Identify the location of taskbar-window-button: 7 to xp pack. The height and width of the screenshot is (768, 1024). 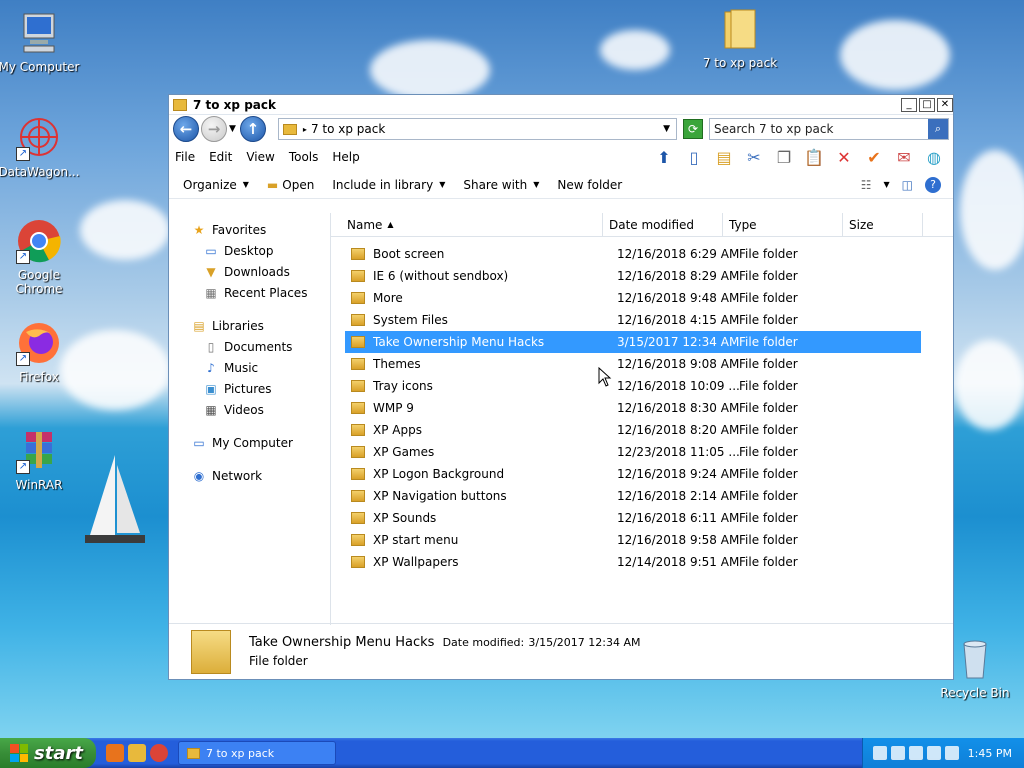
(257, 753).